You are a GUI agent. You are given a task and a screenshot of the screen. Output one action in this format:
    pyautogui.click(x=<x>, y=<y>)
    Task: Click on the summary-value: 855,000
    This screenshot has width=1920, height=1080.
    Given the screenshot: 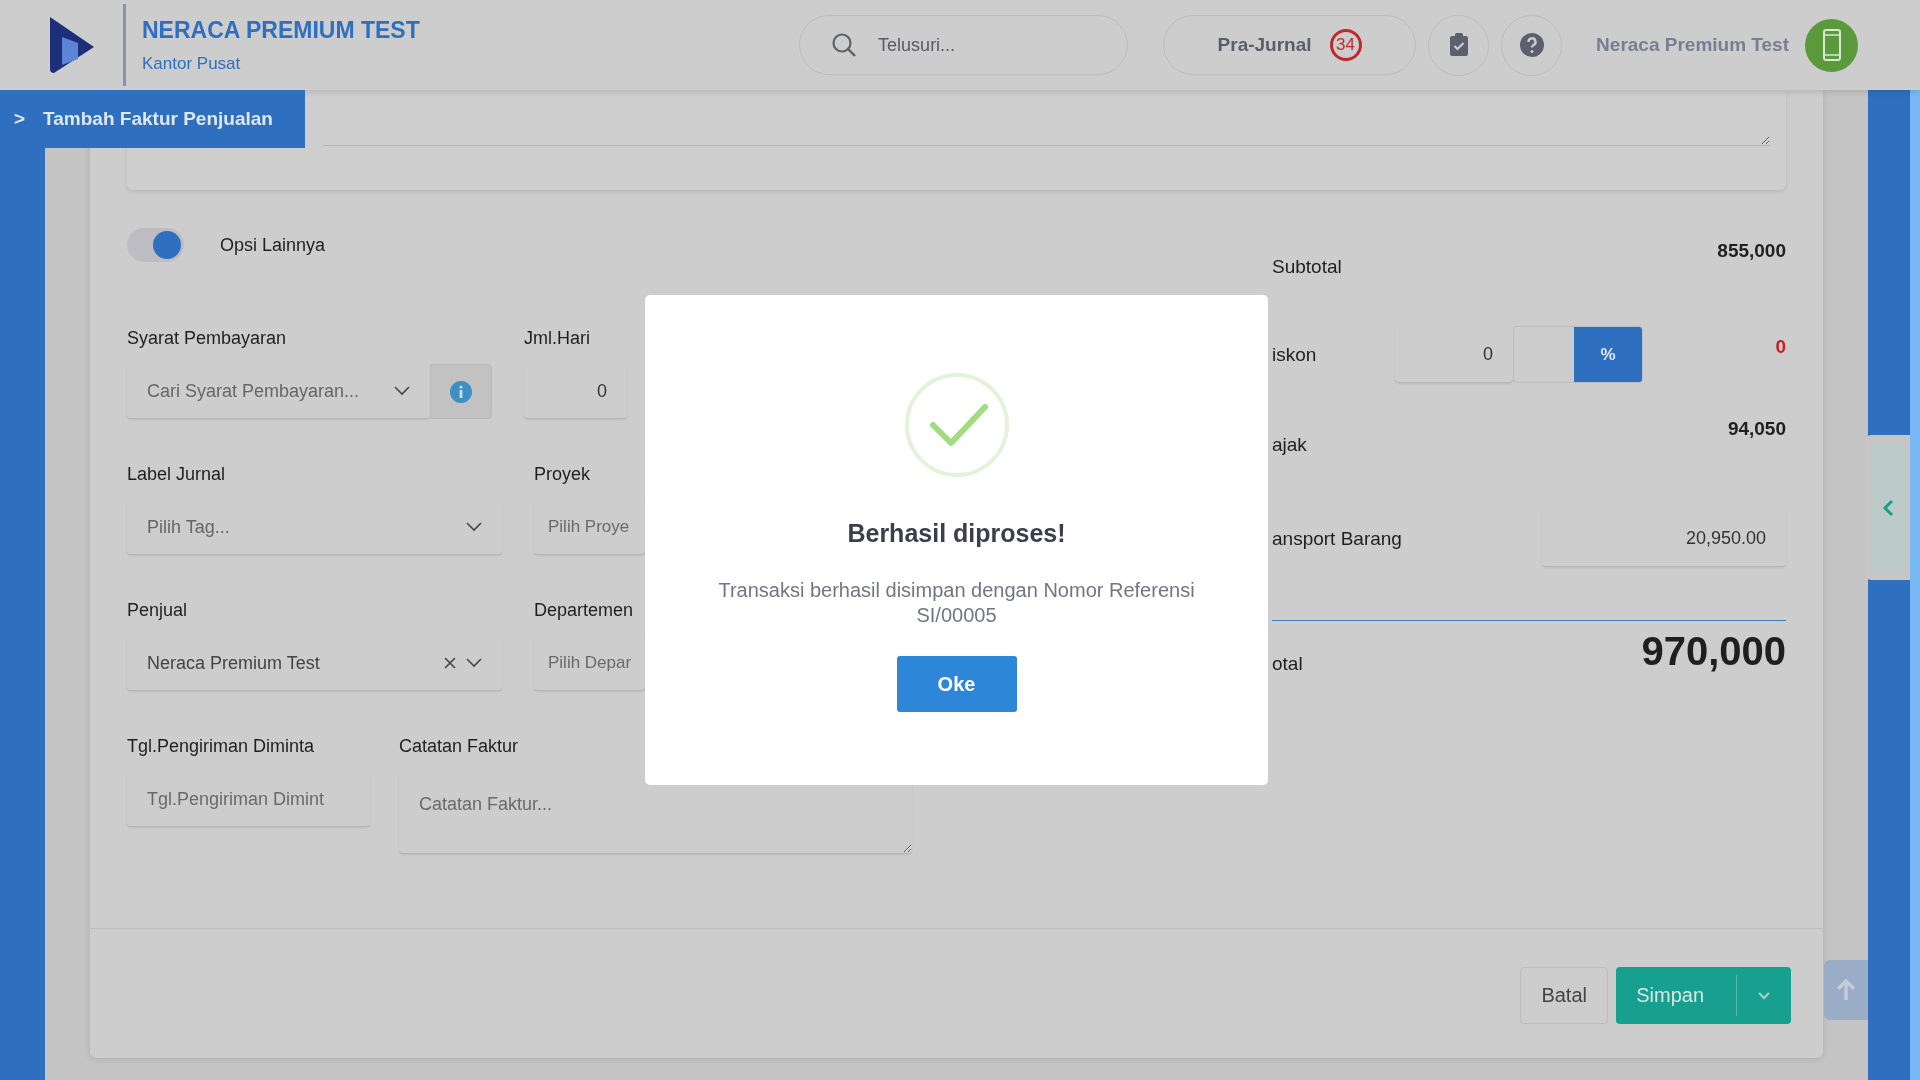 What is the action you would take?
    pyautogui.click(x=1751, y=251)
    